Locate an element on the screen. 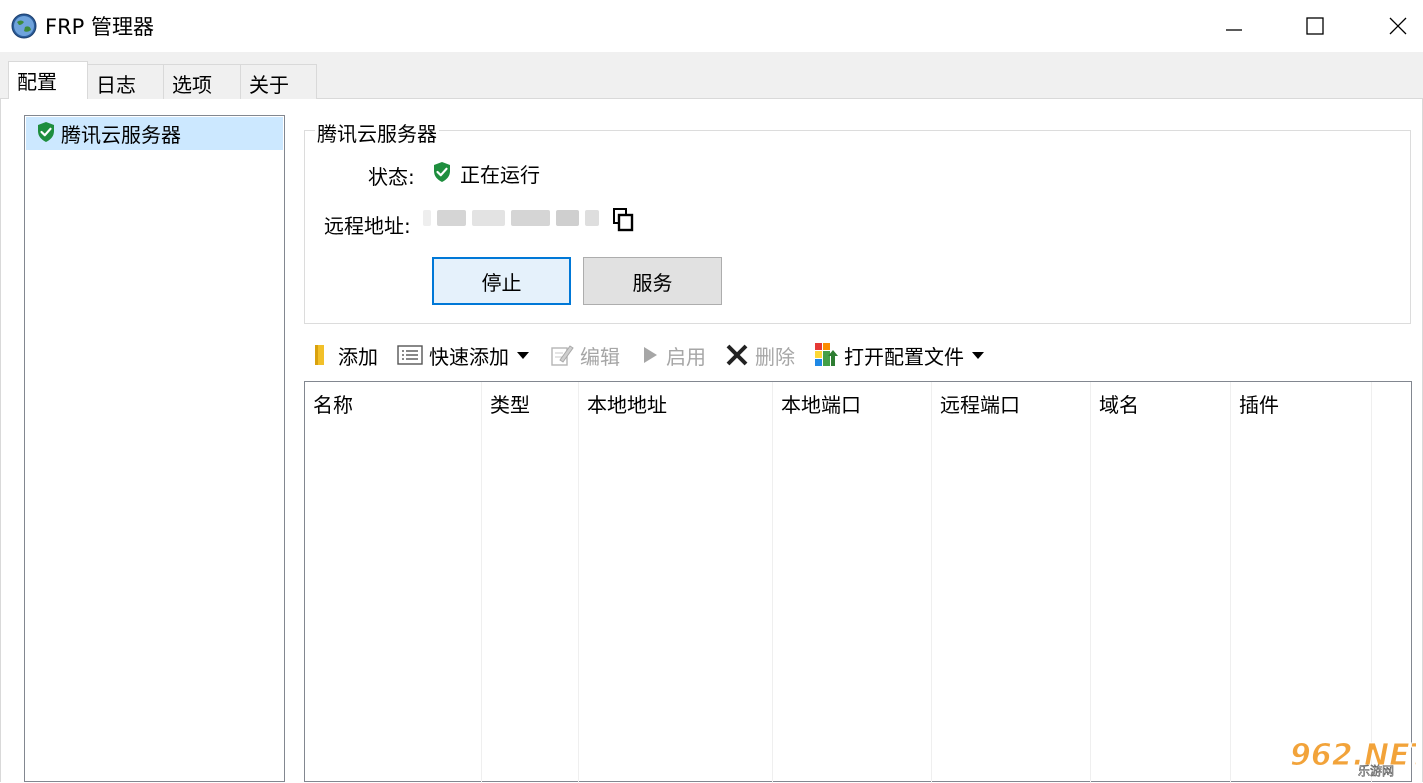  column-header-local-address: 本地地址 is located at coordinates (676, 582).